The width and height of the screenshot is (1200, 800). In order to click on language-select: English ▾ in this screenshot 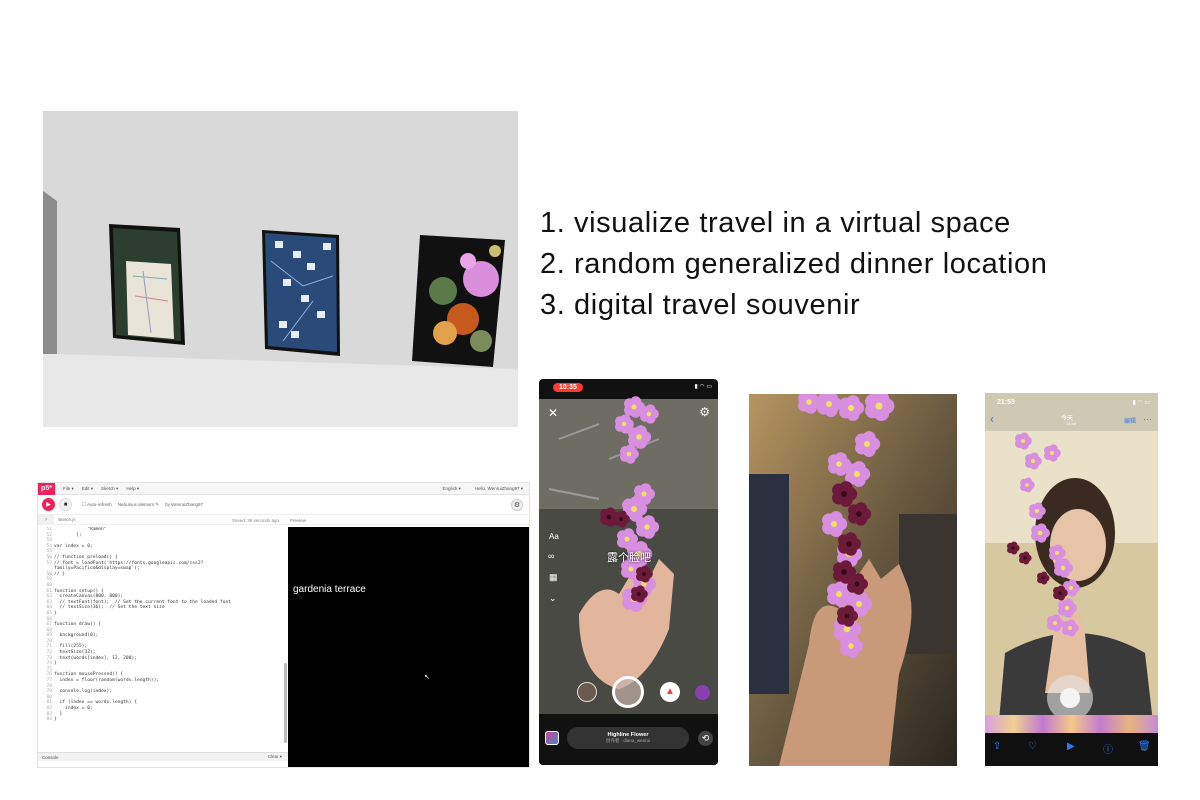, I will do `click(452, 489)`.